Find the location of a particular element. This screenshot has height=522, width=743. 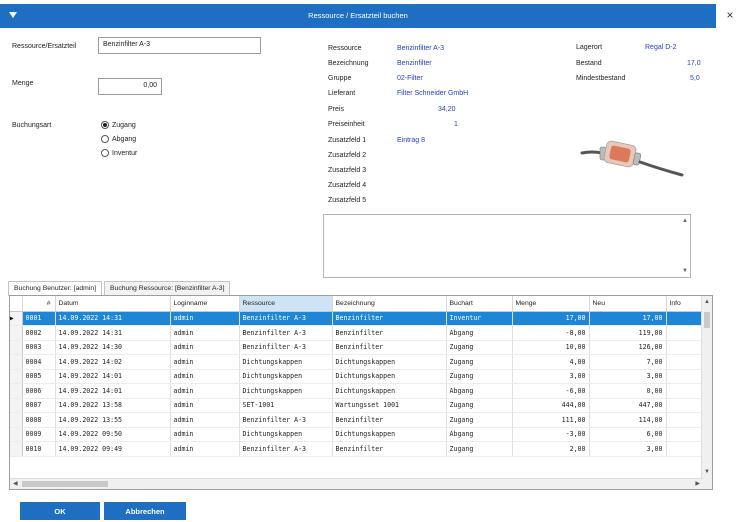

cell-menge: -3,00 is located at coordinates (551, 434).